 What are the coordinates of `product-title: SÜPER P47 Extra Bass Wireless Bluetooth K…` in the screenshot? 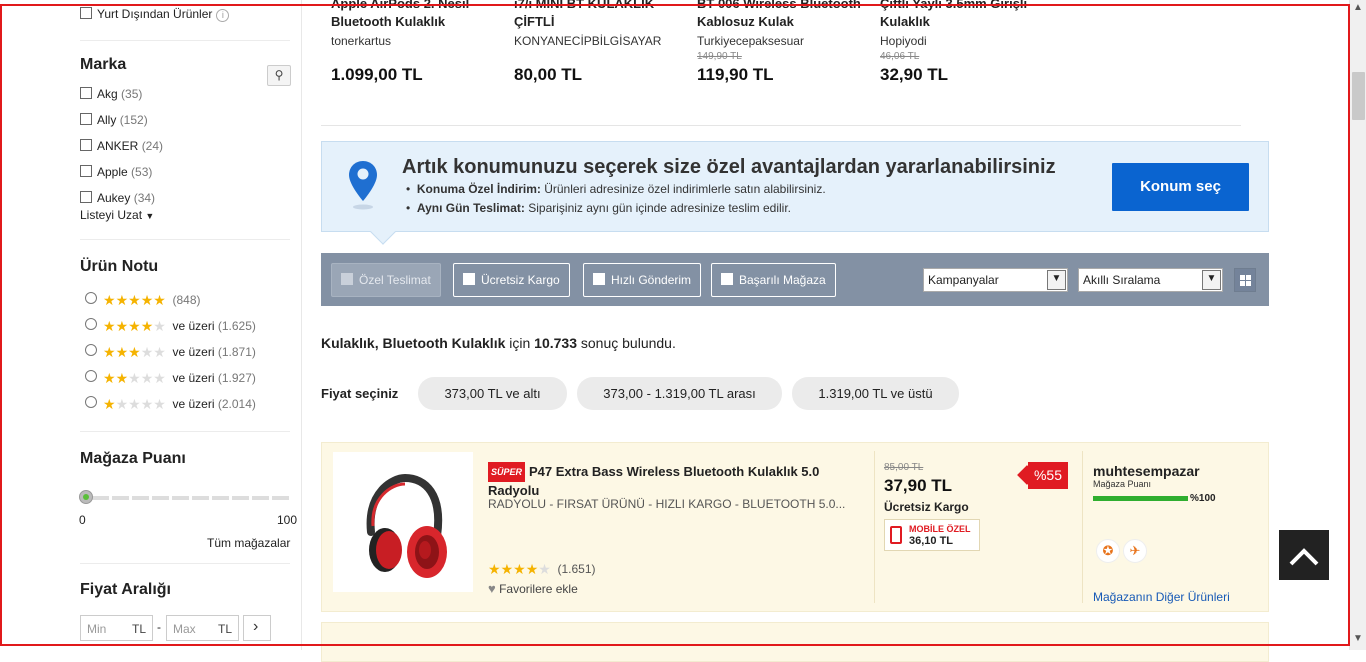 It's located at (668, 481).